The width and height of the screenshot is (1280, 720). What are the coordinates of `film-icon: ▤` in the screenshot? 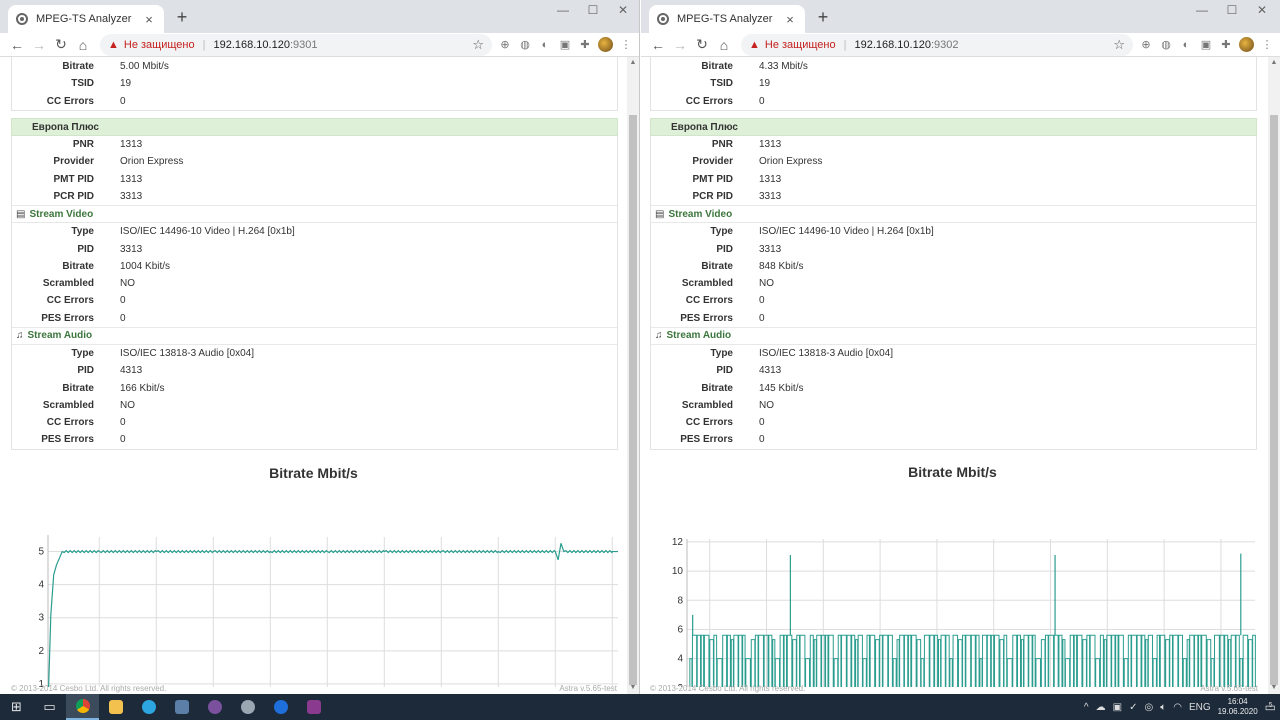 It's located at (21, 214).